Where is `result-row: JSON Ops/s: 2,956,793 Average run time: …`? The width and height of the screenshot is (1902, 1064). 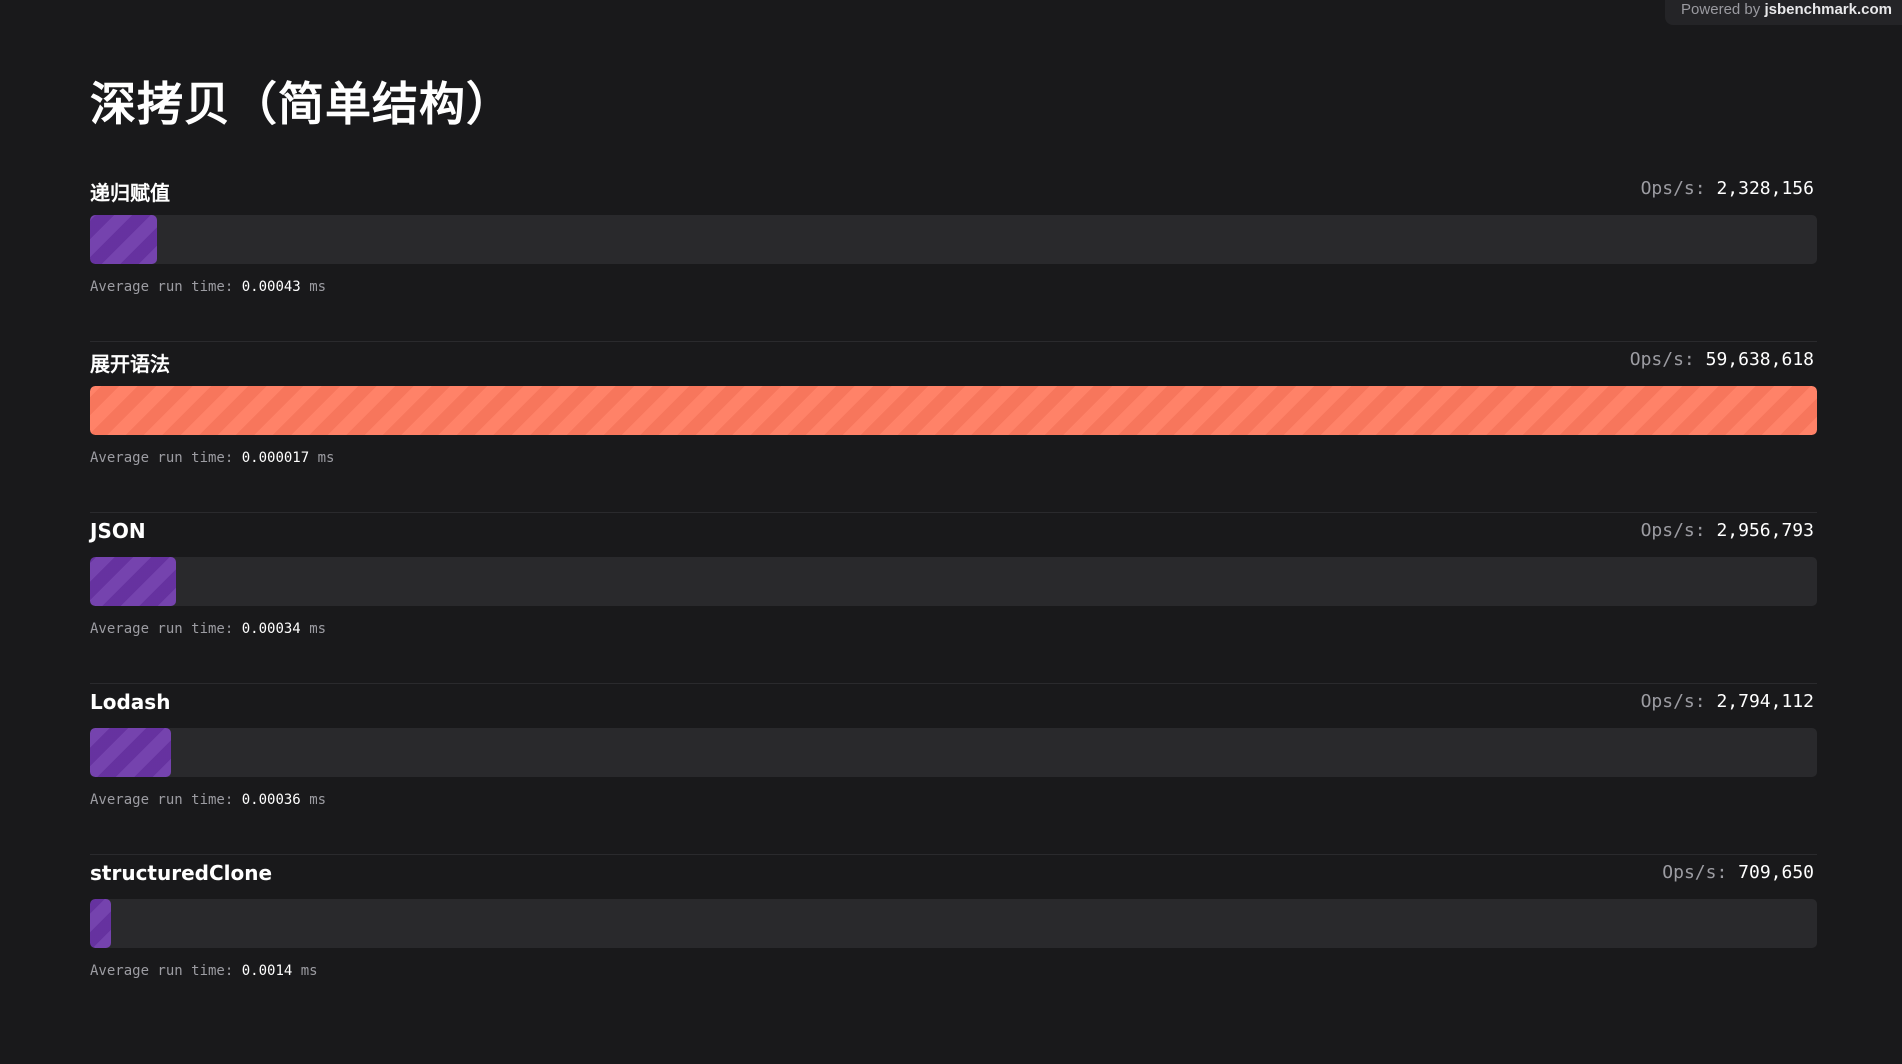
result-row: JSON Ops/s: 2,956,793 Average run time: … is located at coordinates (953, 598).